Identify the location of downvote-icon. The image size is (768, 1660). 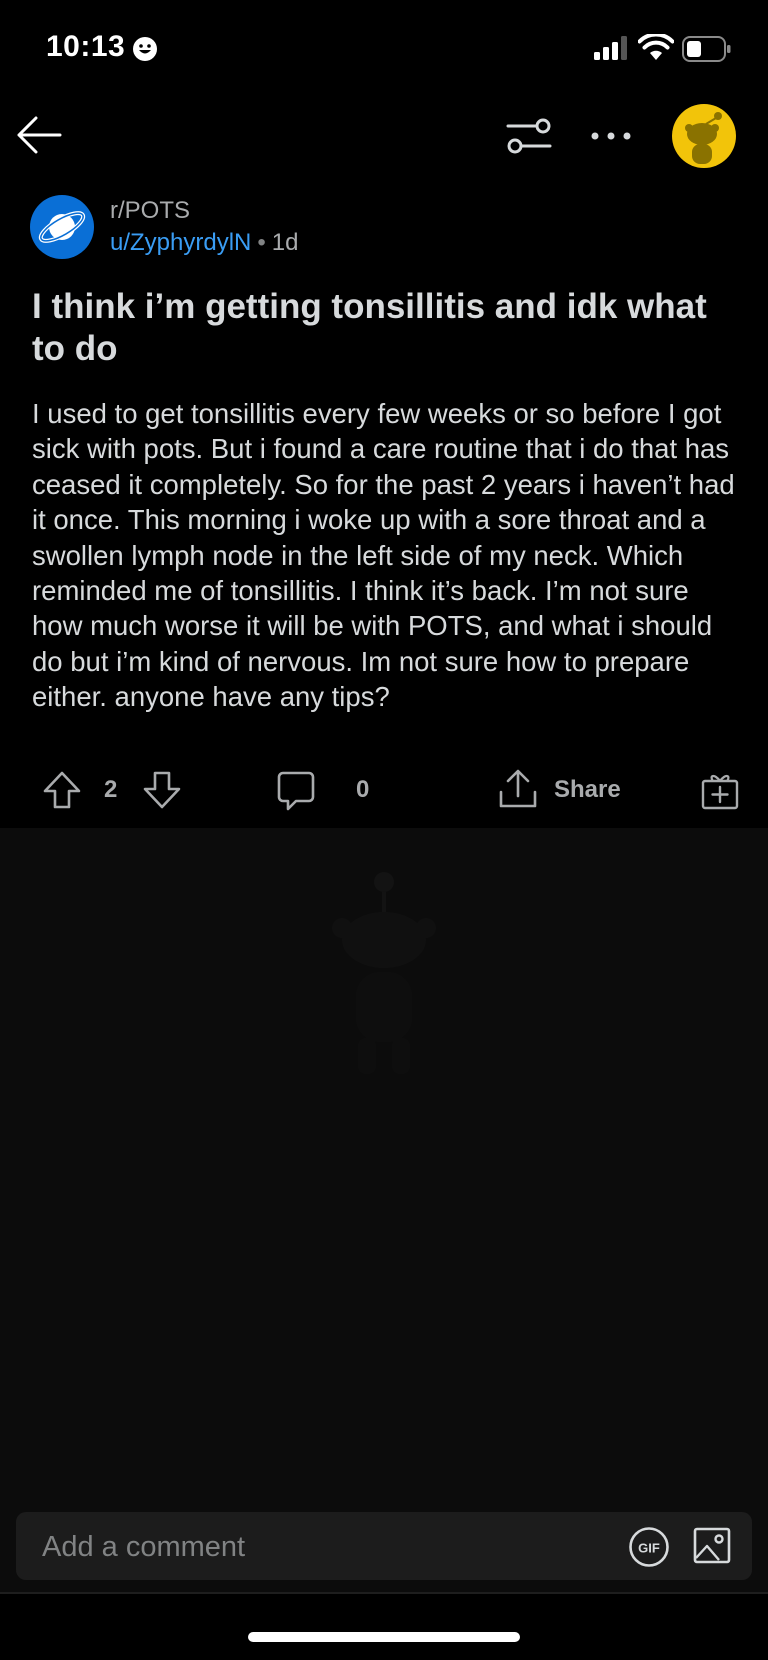
(162, 790).